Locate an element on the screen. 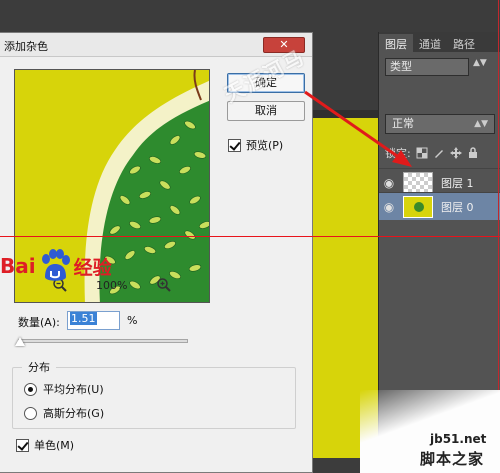 The height and width of the screenshot is (473, 500). baidu-bai-text: Bai is located at coordinates (18, 266).